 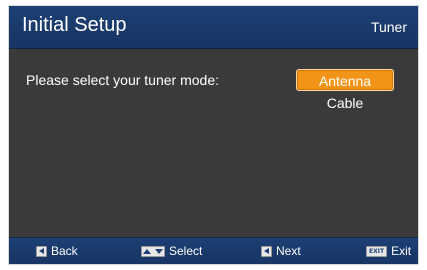 I want to click on option-cable: Cable, so click(x=345, y=103).